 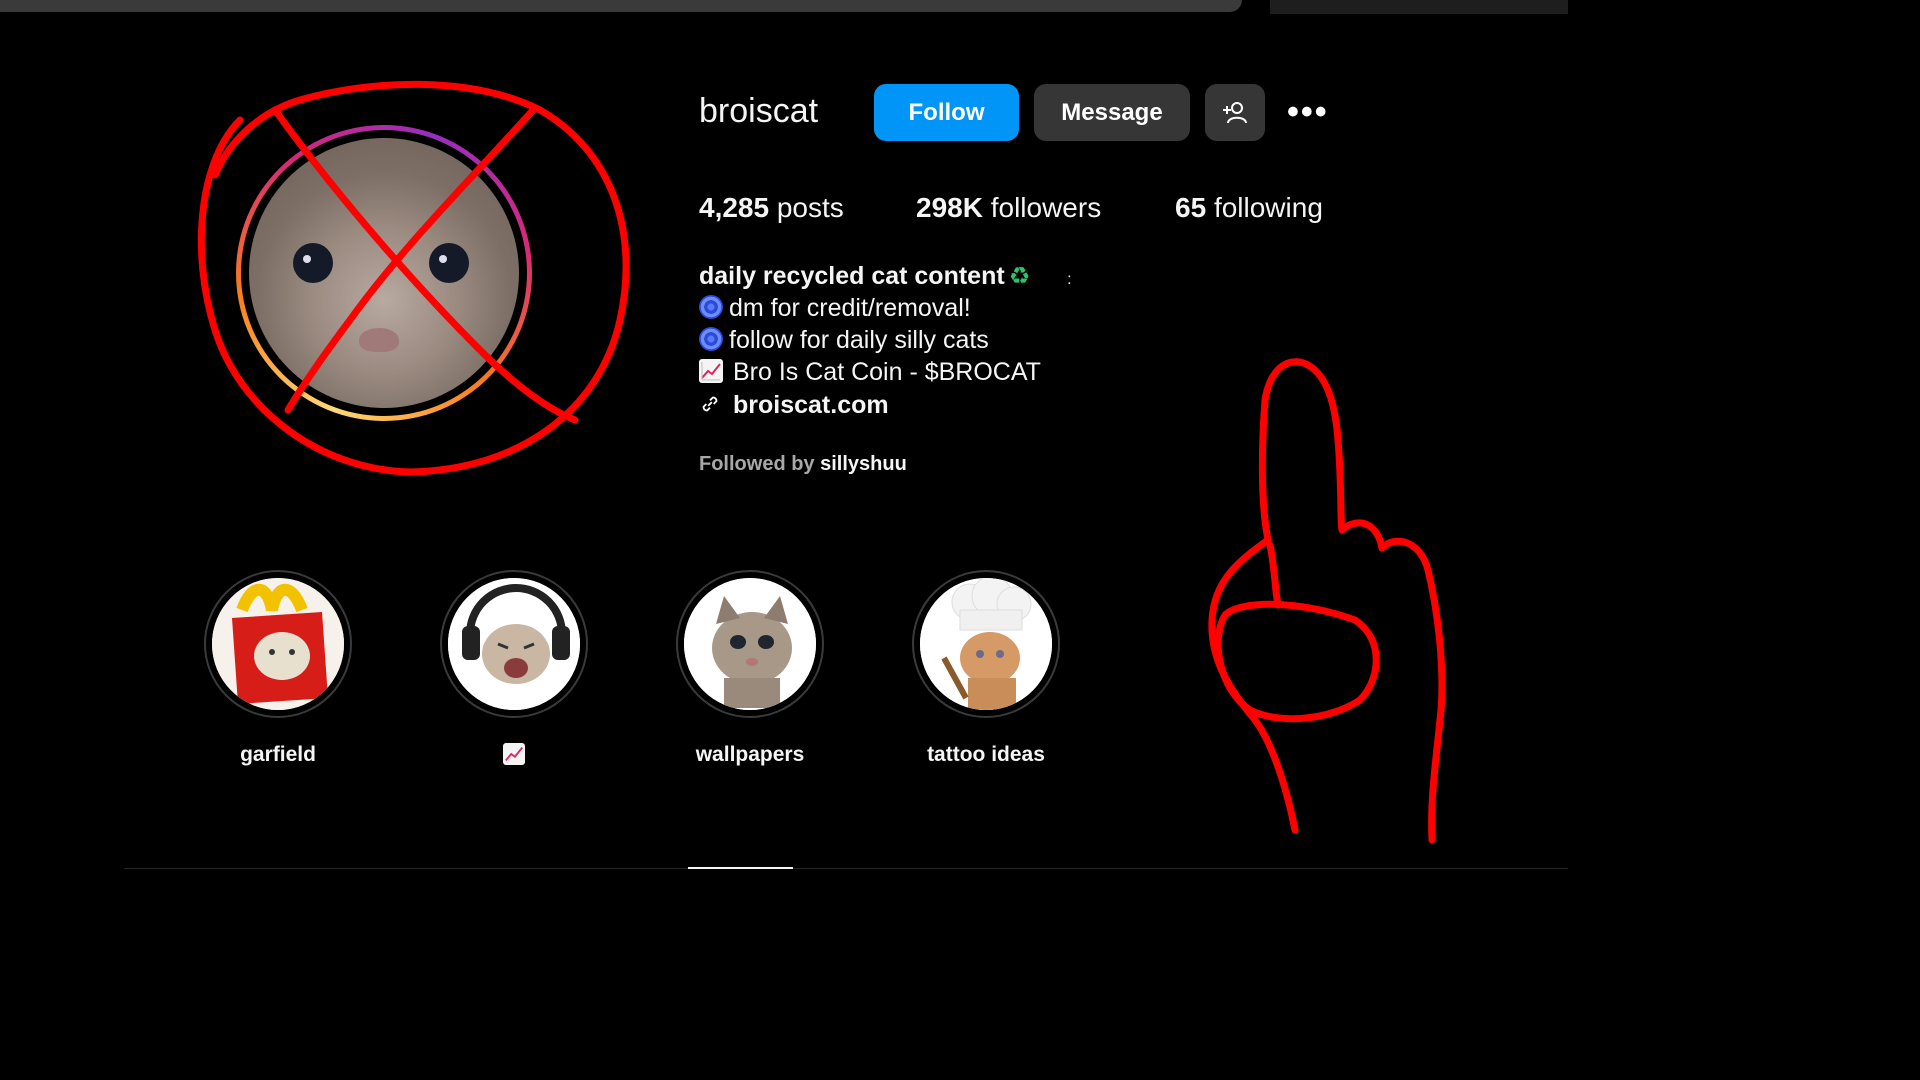 I want to click on bio-line-1: dm for credit/removal!, so click(x=835, y=308).